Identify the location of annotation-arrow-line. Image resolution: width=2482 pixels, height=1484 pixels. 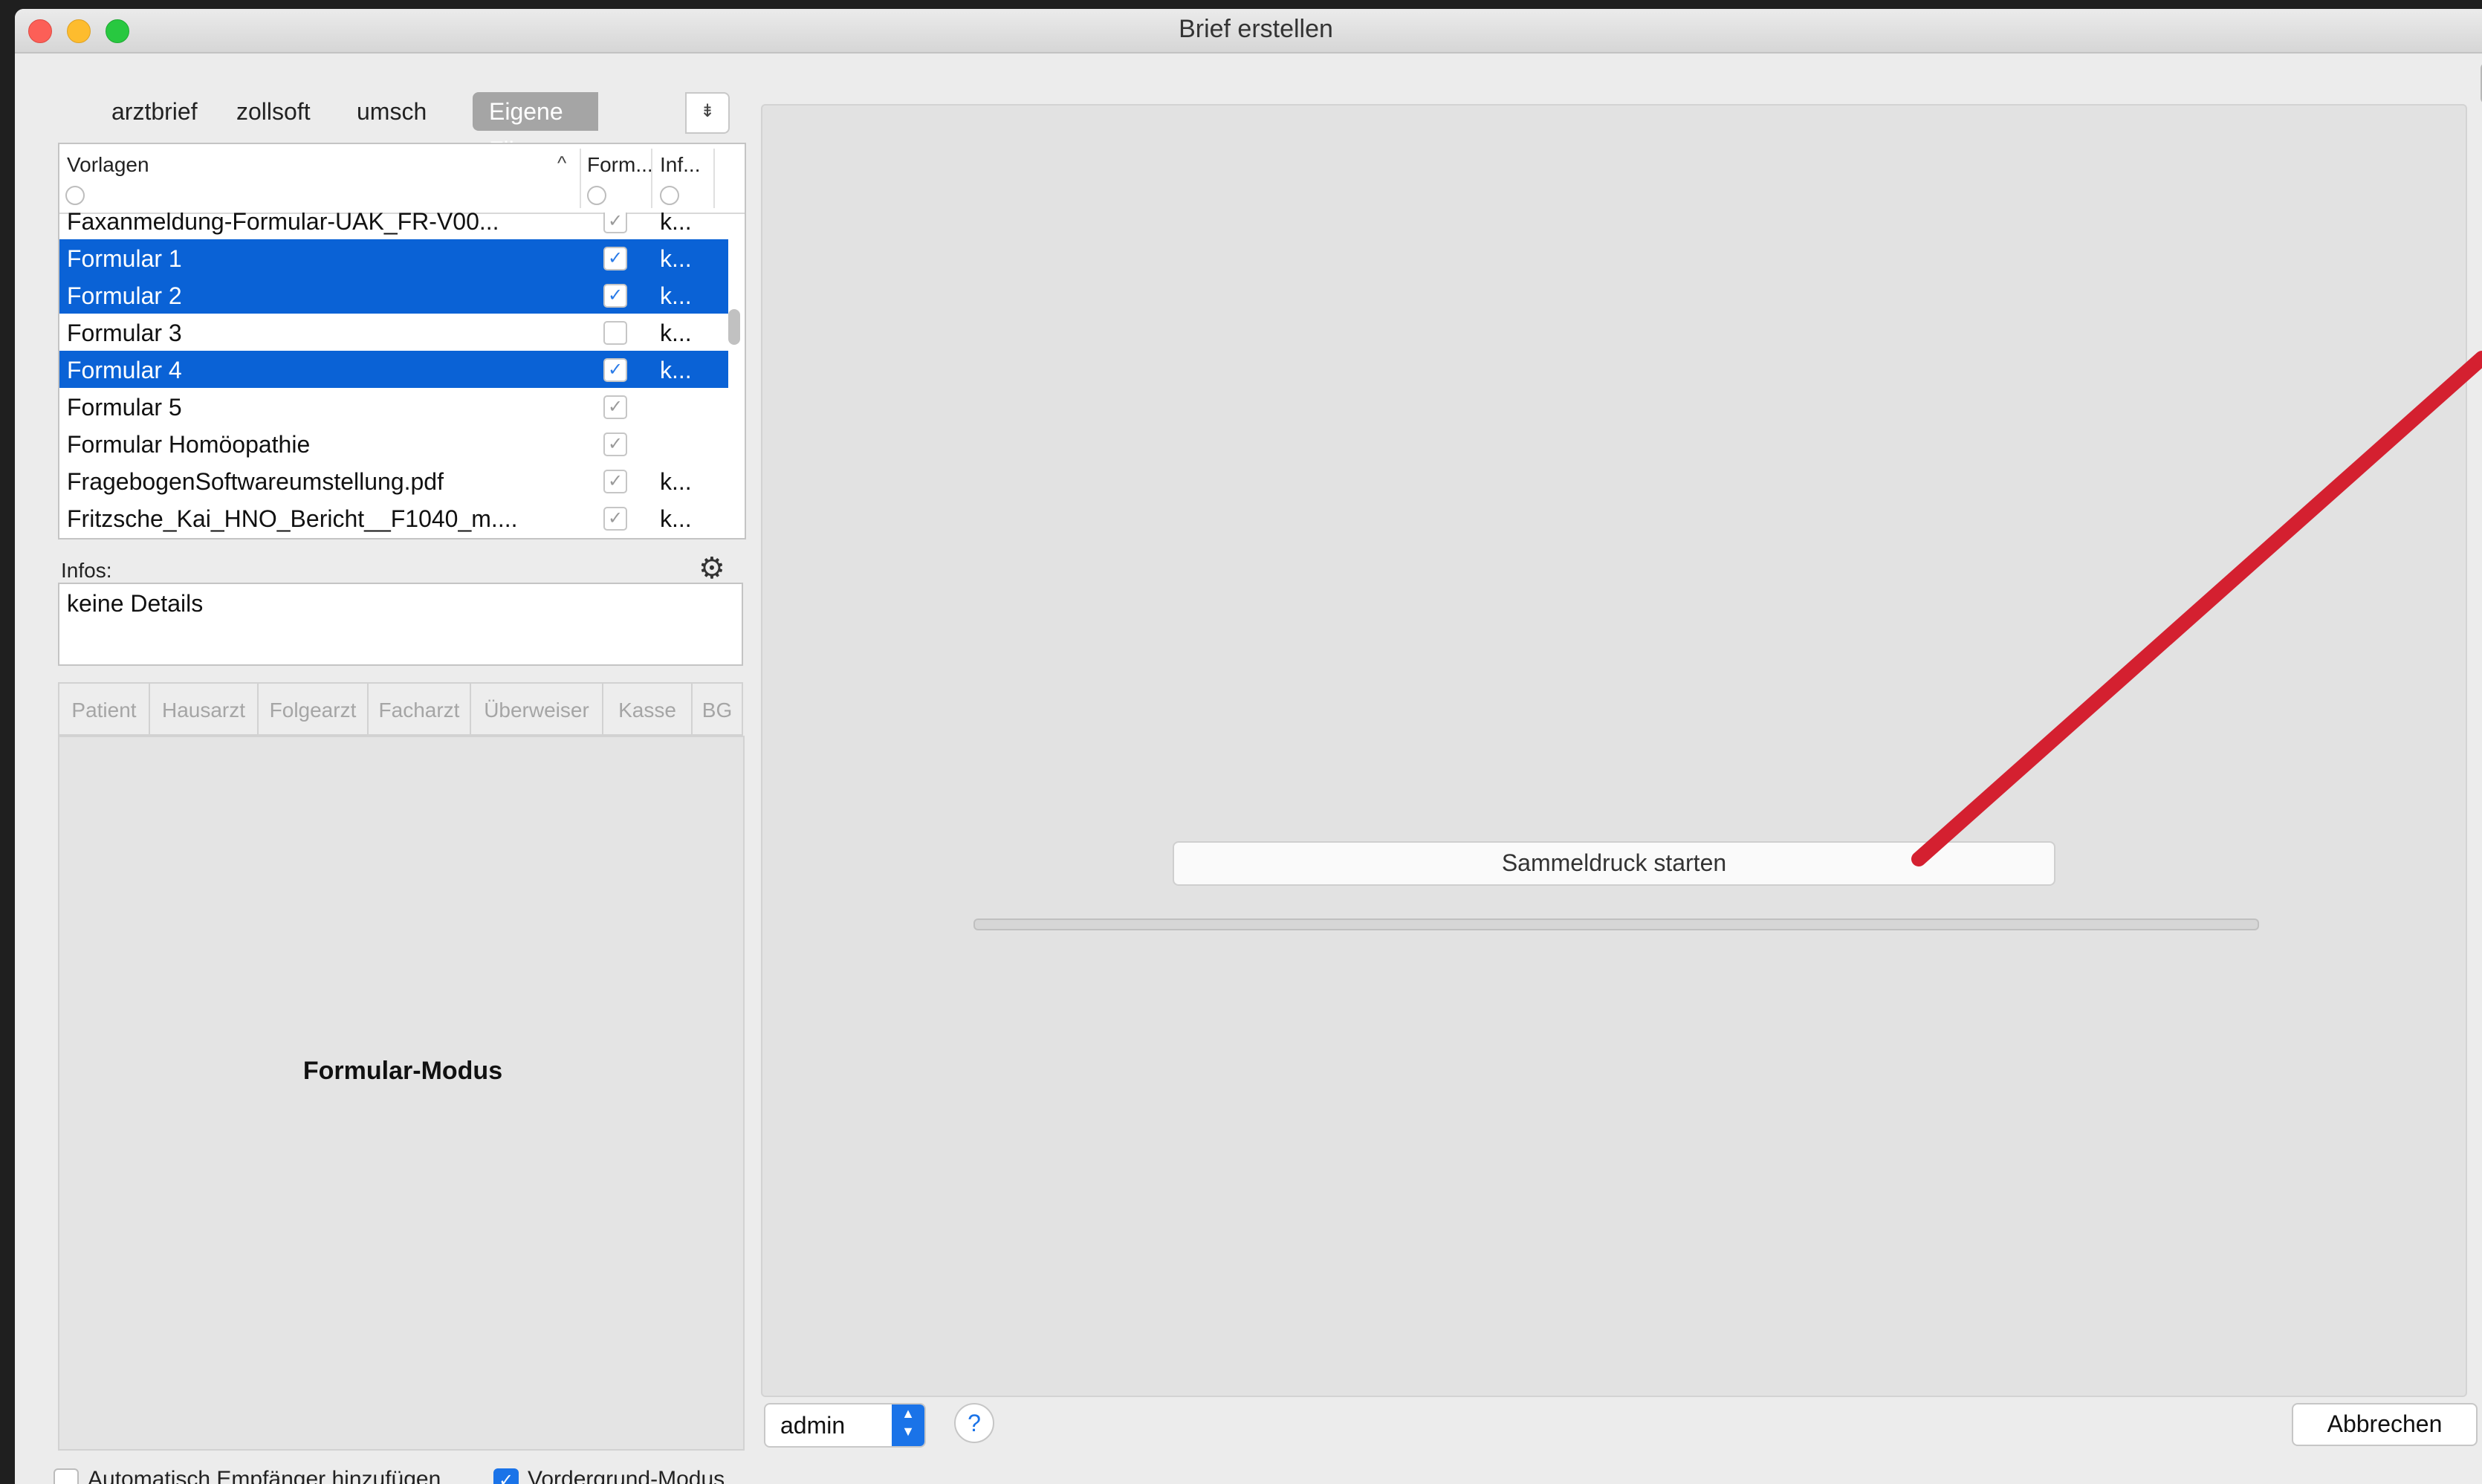
(2196, 609).